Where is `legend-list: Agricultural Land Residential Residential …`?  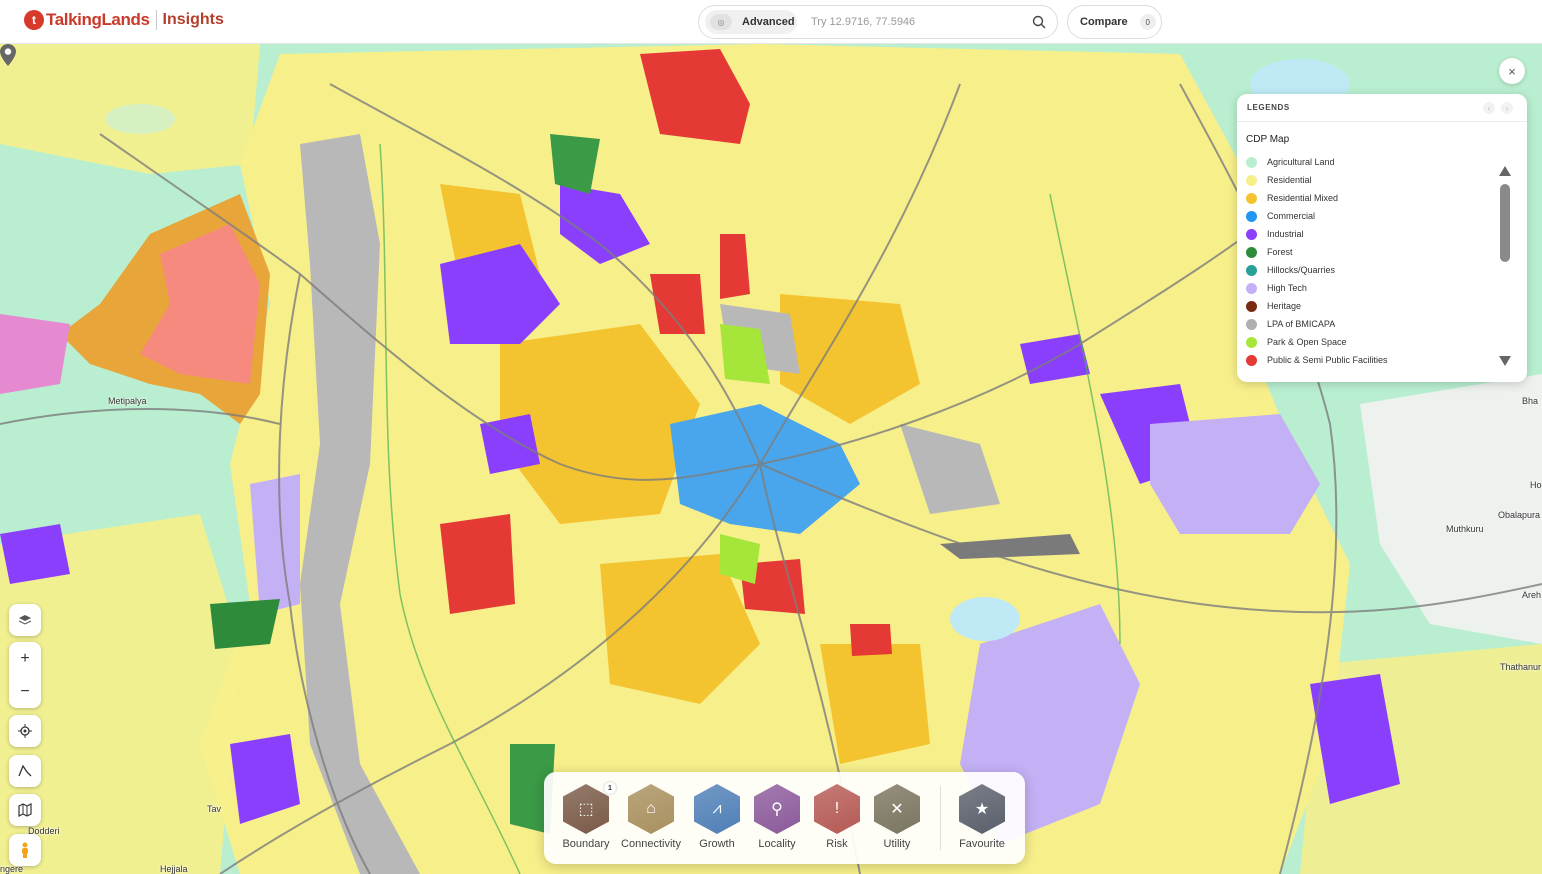 legend-list: Agricultural Land Residential Residential … is located at coordinates (1382, 261).